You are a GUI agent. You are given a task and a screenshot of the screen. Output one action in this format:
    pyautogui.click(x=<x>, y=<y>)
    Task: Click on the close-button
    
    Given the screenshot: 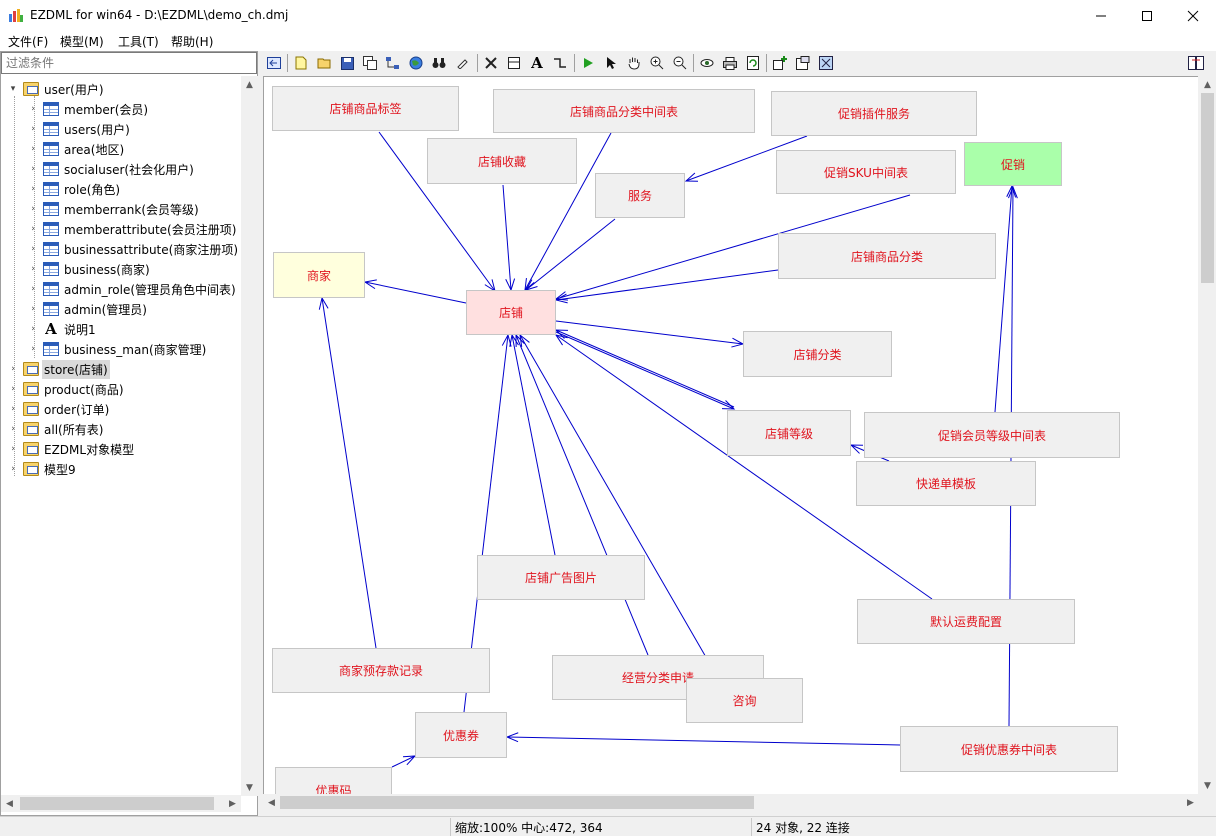 What is the action you would take?
    pyautogui.click(x=1193, y=15)
    